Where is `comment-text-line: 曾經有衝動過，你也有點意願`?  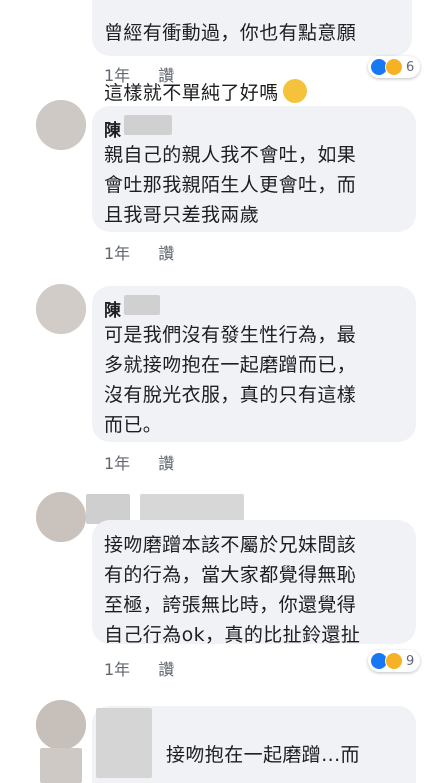 comment-text-line: 曾經有衝動過，你也有點意願 is located at coordinates (230, 33).